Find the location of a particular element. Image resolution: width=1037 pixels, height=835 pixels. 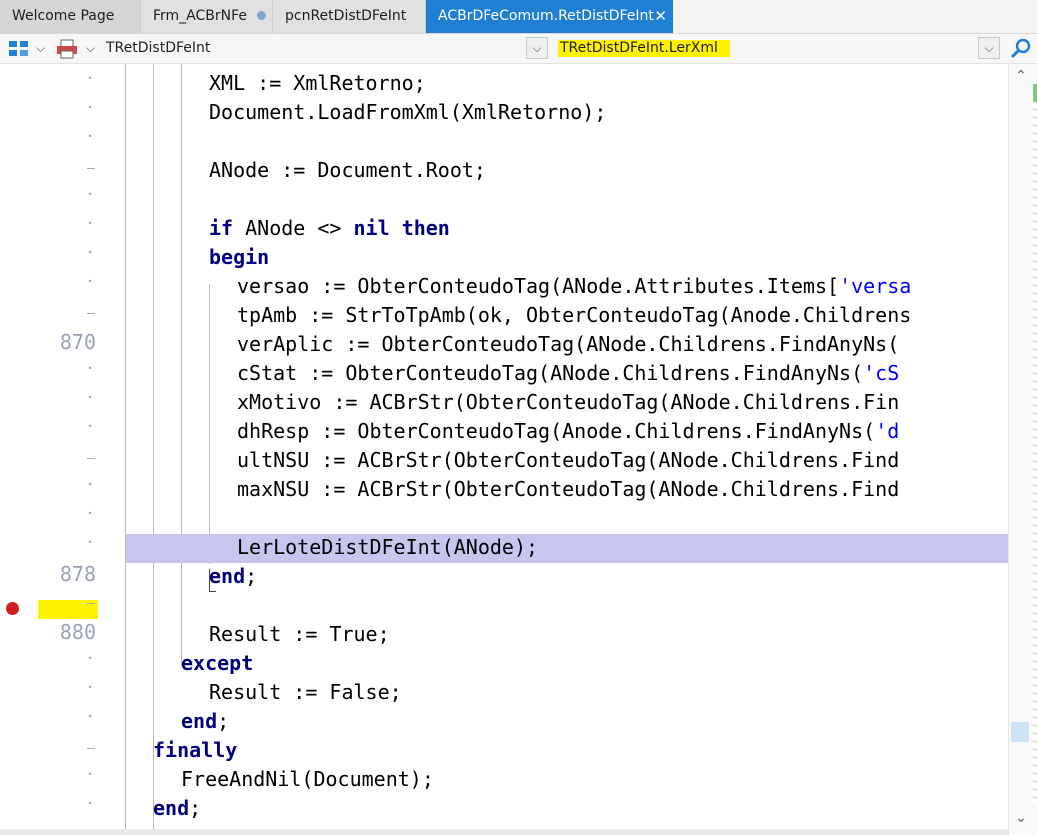

string-token: 'd is located at coordinates (887, 431).